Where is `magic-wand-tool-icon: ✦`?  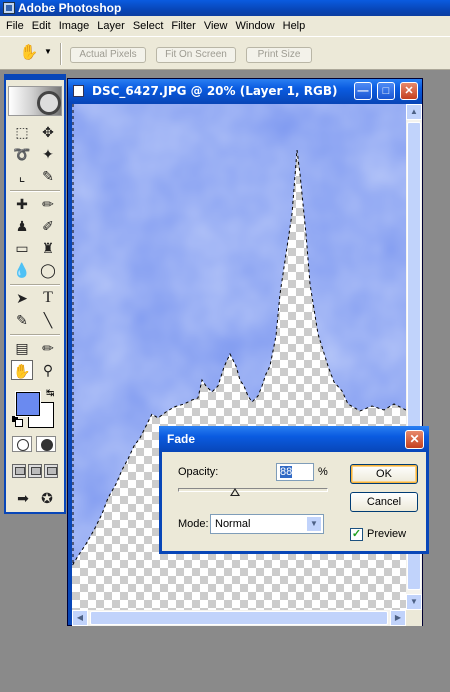
magic-wand-tool-icon: ✦ is located at coordinates (48, 154).